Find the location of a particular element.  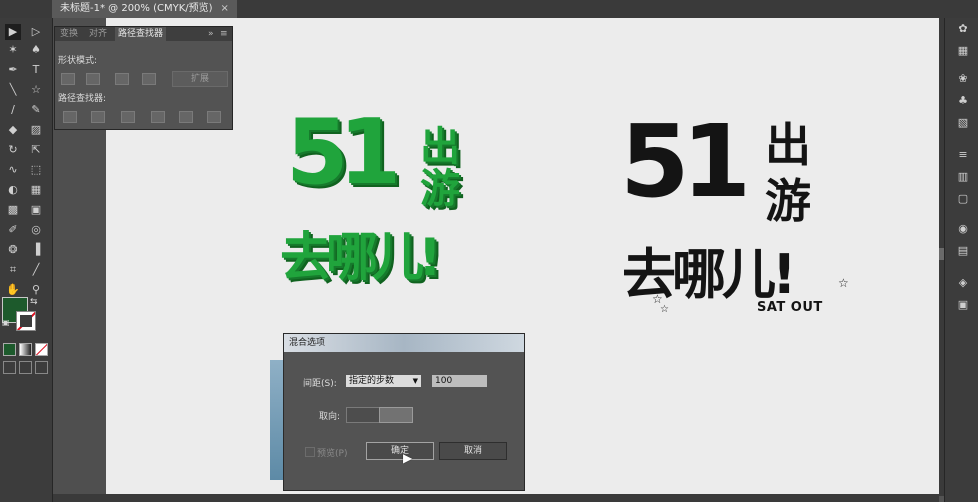

sparkle-star-right-icon: ☆ is located at coordinates (843, 283).